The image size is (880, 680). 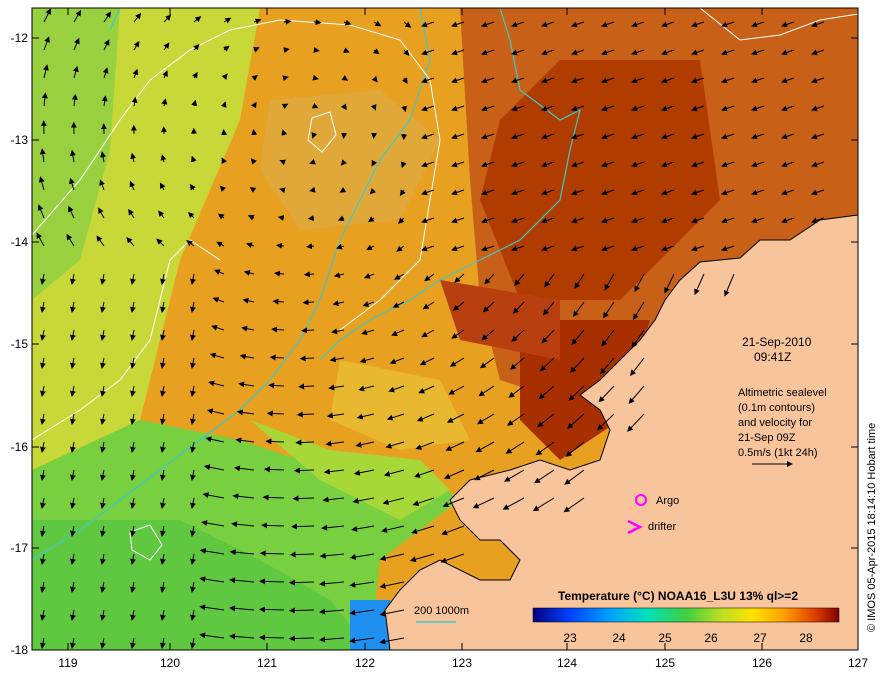 I want to click on lon-tick-label: 123, so click(x=462, y=663).